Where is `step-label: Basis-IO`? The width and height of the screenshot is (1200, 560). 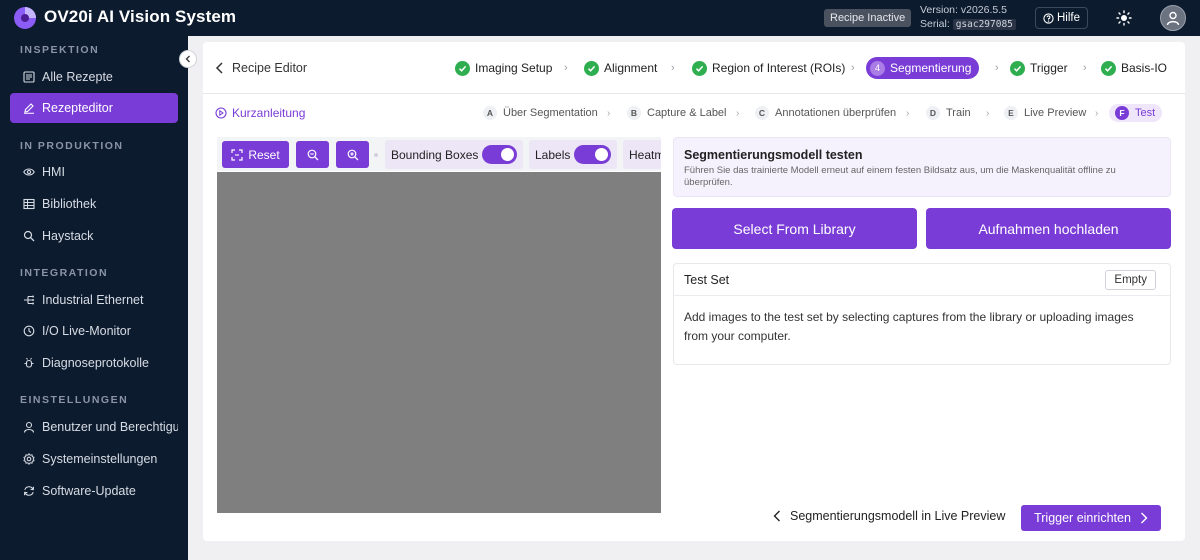 step-label: Basis-IO is located at coordinates (1144, 68).